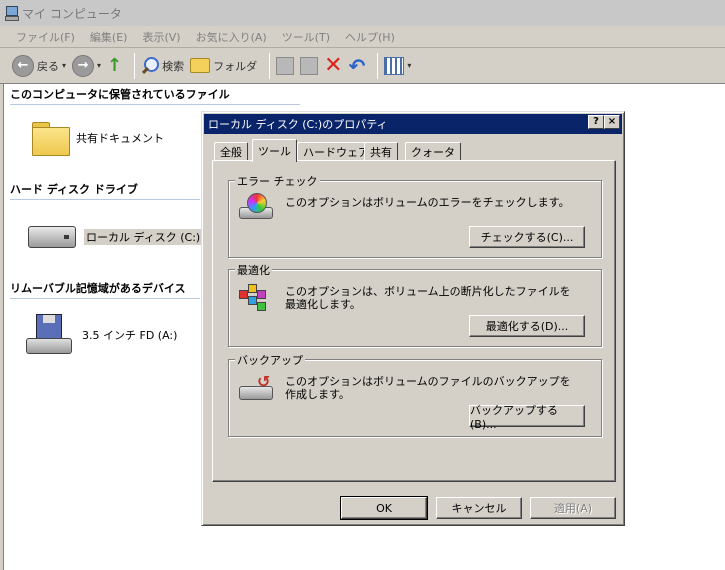 The image size is (725, 570). I want to click on item-label: 共有ドキュメント, so click(120, 138).